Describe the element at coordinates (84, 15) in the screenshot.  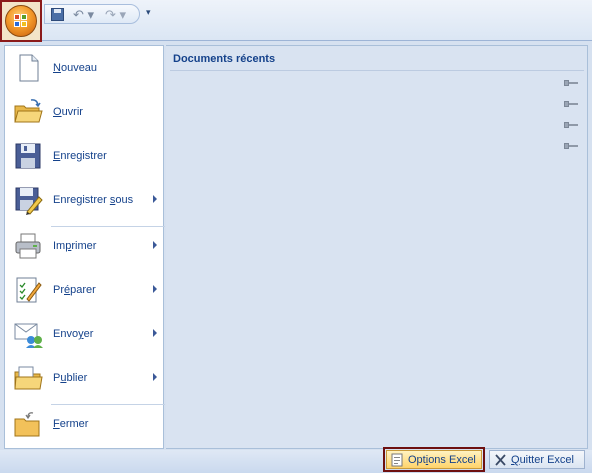
I see `undo-icon: ↶ ▾` at that location.